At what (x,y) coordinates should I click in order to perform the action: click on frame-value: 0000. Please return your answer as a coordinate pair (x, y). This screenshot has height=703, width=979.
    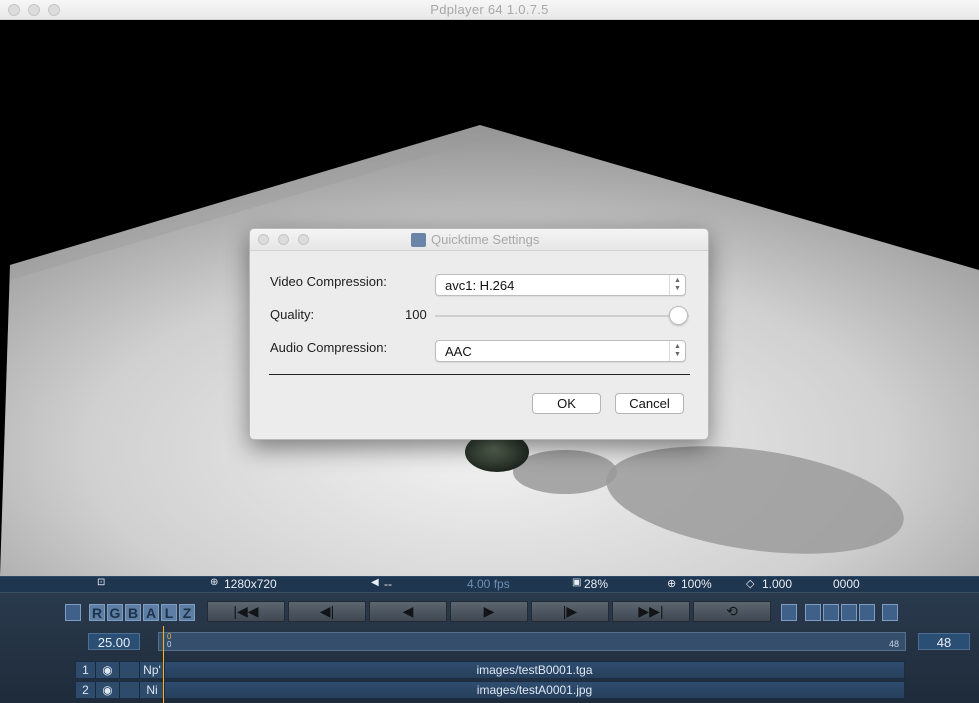
    Looking at the image, I should click on (846, 584).